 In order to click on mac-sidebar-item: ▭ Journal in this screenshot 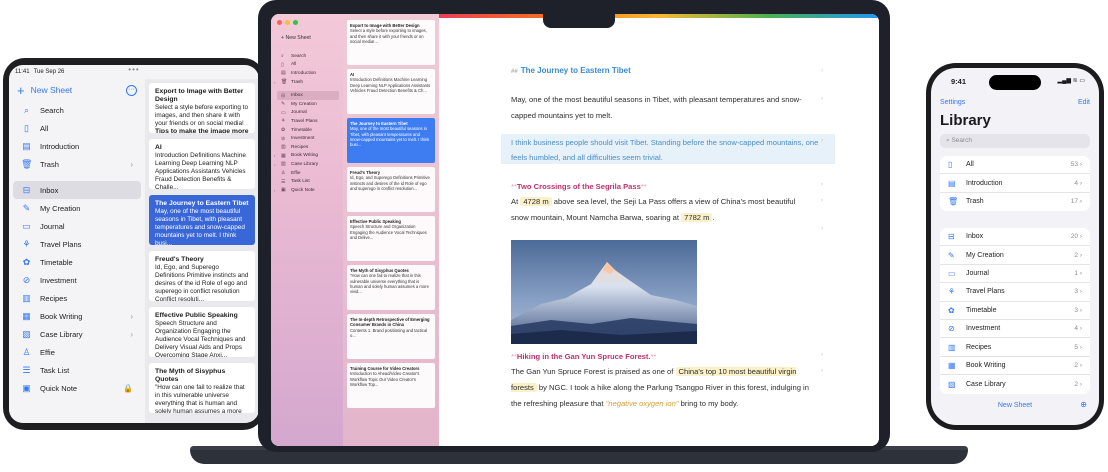, I will do `click(308, 113)`.